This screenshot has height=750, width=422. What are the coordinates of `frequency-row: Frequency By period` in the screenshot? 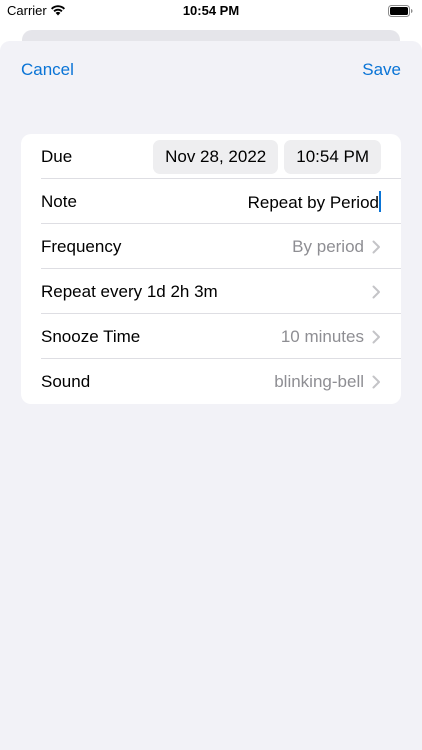 It's located at (211, 246).